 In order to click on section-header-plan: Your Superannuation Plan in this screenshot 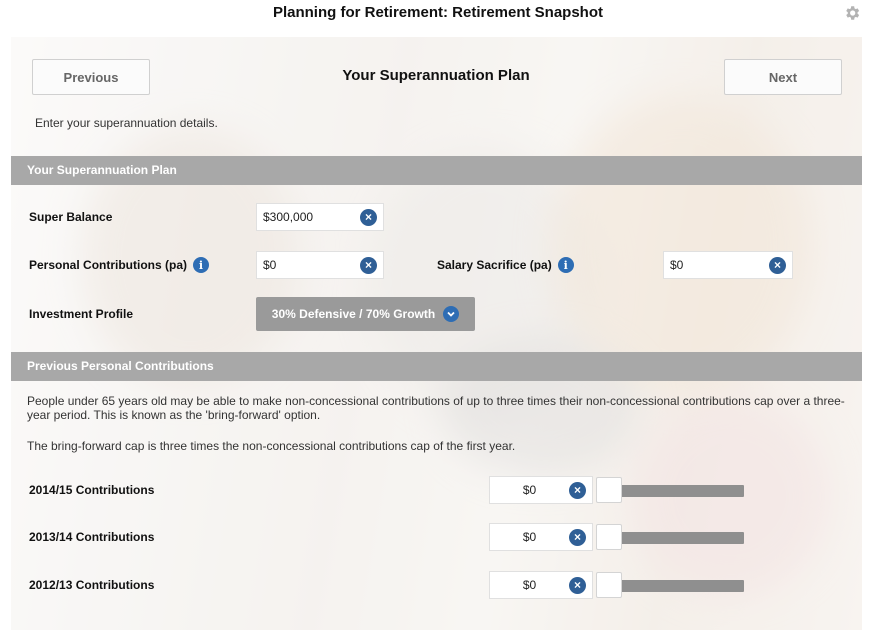, I will do `click(436, 170)`.